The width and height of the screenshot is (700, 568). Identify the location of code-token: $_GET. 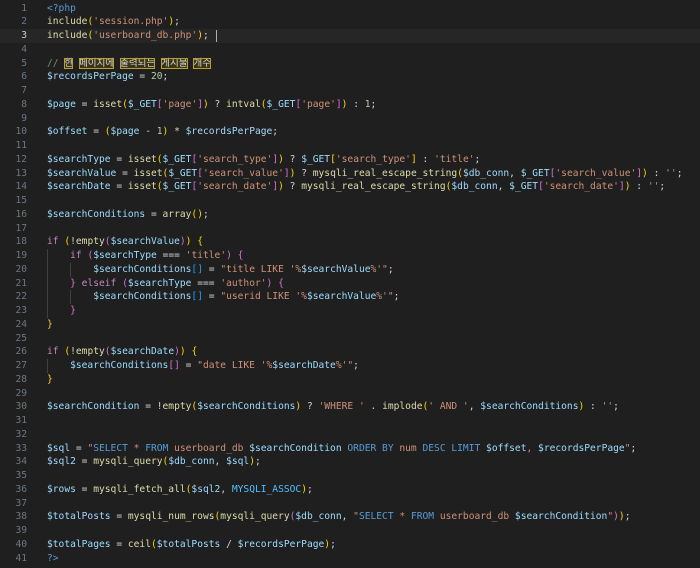
(316, 159).